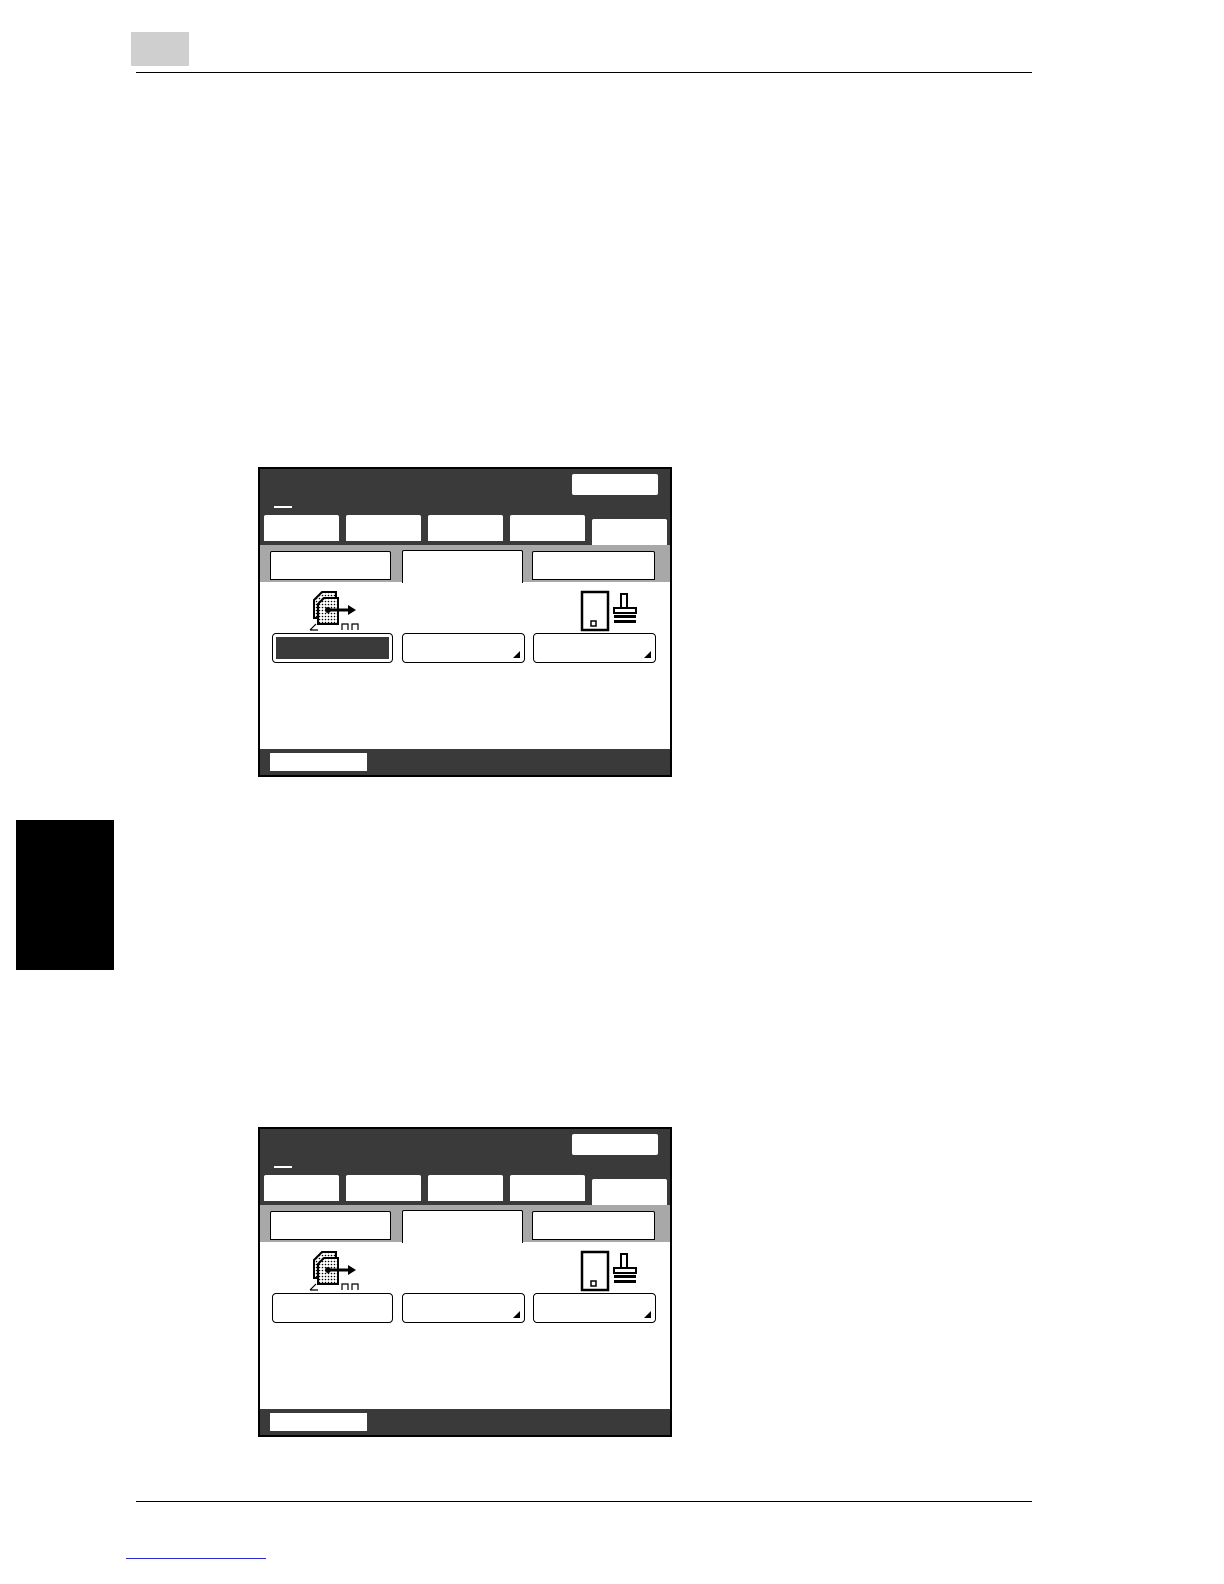  I want to click on footer-link-underline, so click(196, 1558).